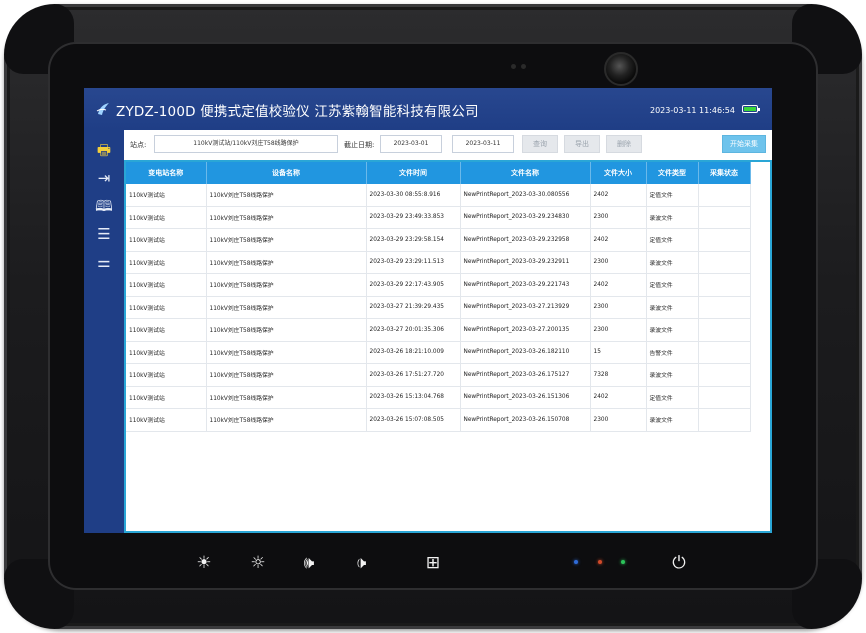  What do you see at coordinates (361, 563) in the screenshot?
I see `volume-down-icon: 🕩` at bounding box center [361, 563].